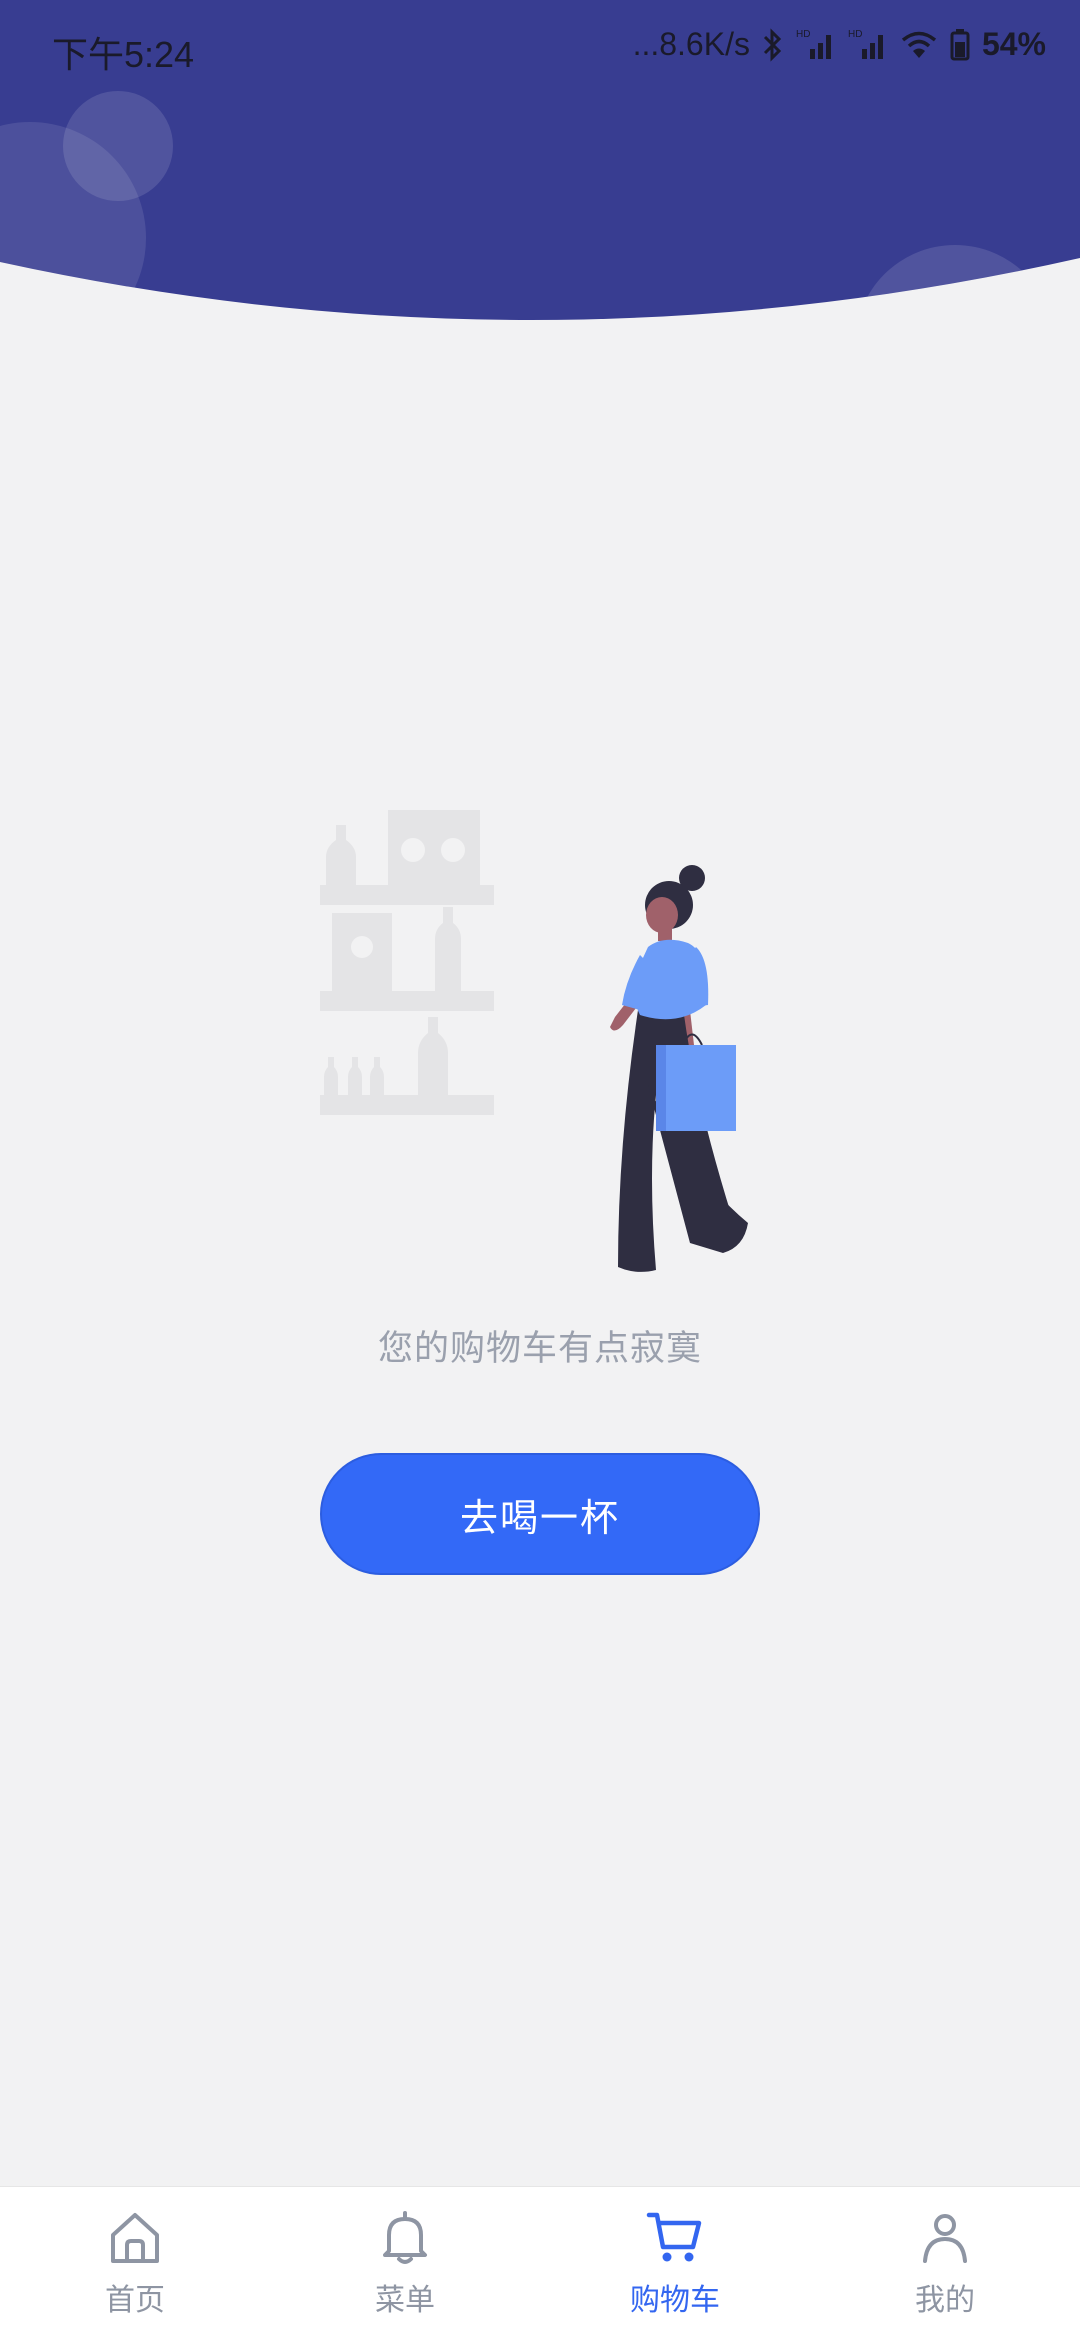 This screenshot has width=1080, height=2341. I want to click on woman-shopping-illustration, so click(534, 1041).